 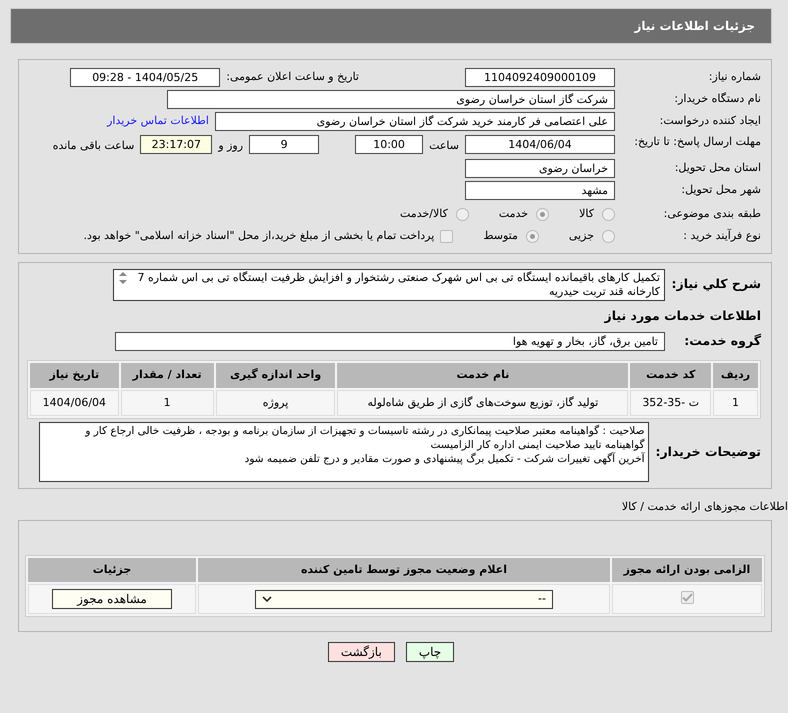 I want to click on option-label: کالا/خدمت, so click(x=424, y=214).